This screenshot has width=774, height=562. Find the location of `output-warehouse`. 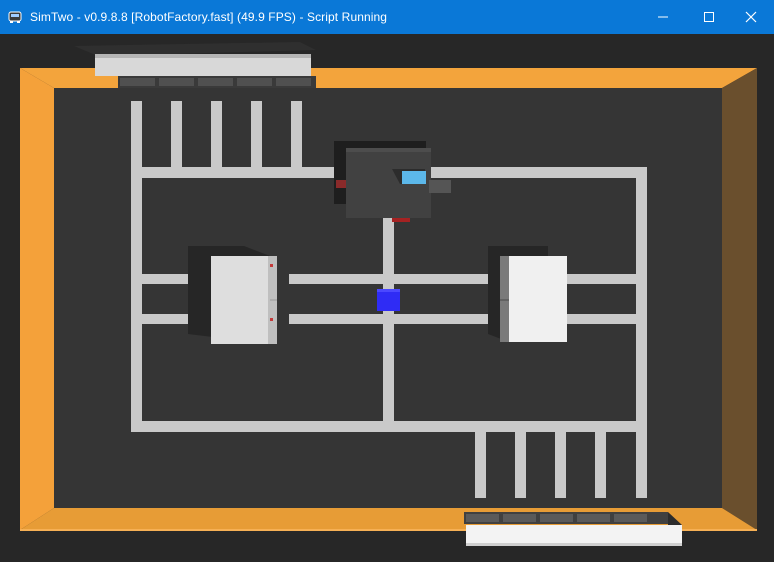

output-warehouse is located at coordinates (573, 529).